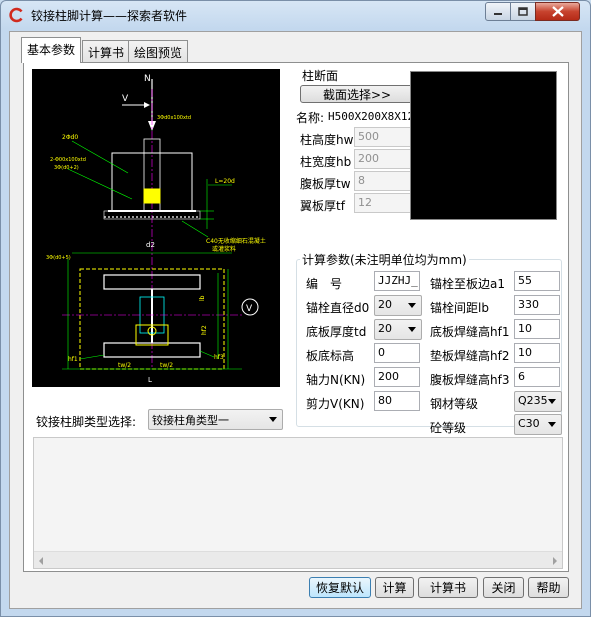  I want to click on section-select-button: 截面选择>>, so click(357, 94).